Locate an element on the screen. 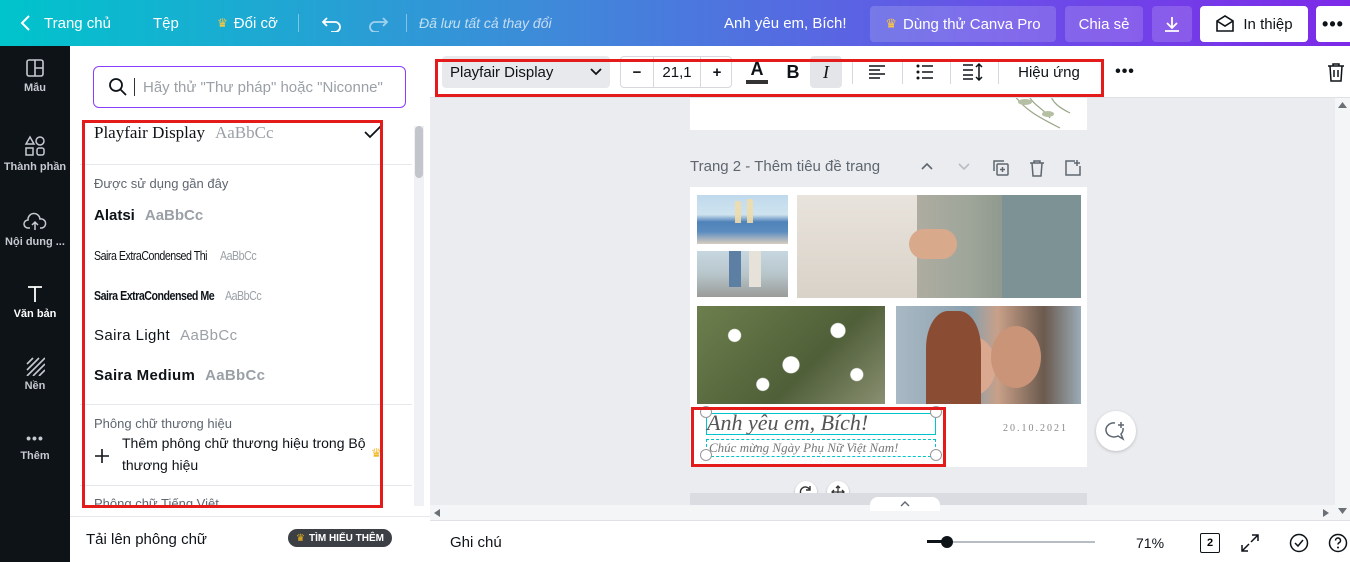 This screenshot has width=1350, height=562. photo-champagne is located at coordinates (742, 219).